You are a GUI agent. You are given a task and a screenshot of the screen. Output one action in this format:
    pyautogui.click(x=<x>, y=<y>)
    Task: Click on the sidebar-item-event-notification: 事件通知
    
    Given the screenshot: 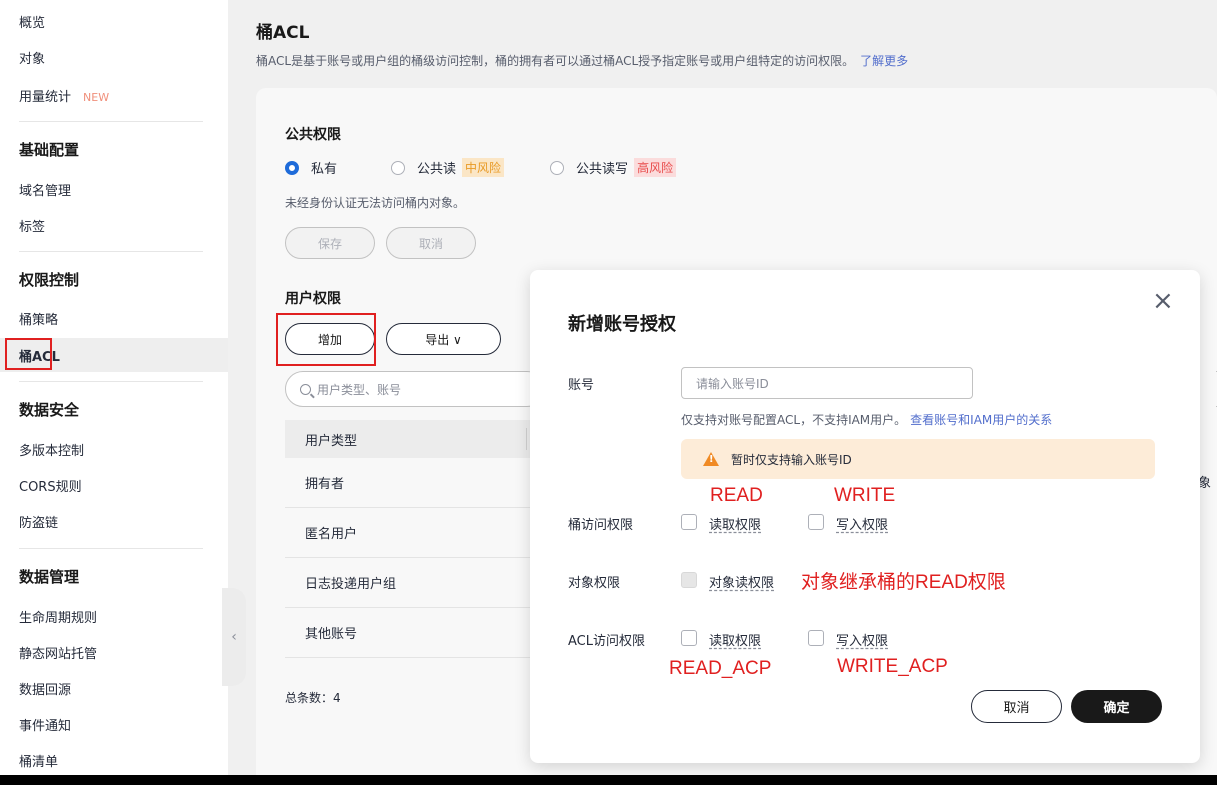 What is the action you would take?
    pyautogui.click(x=45, y=724)
    